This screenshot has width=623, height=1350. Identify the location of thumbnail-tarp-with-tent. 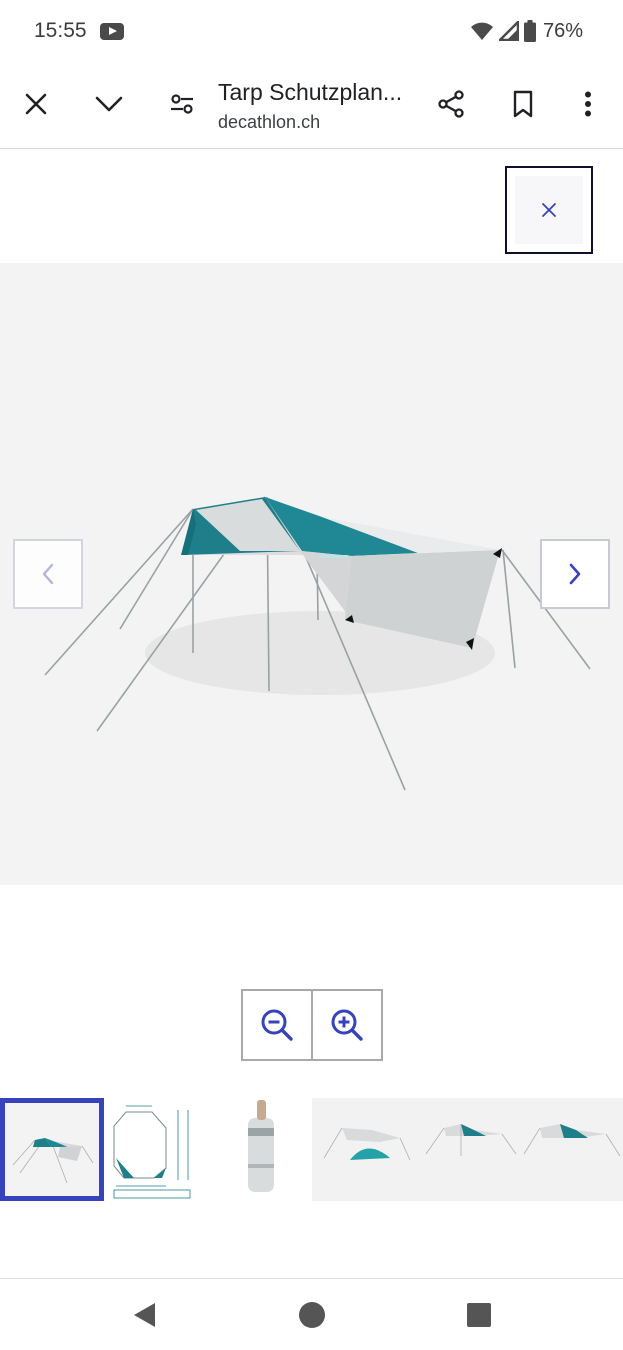
(364, 1149).